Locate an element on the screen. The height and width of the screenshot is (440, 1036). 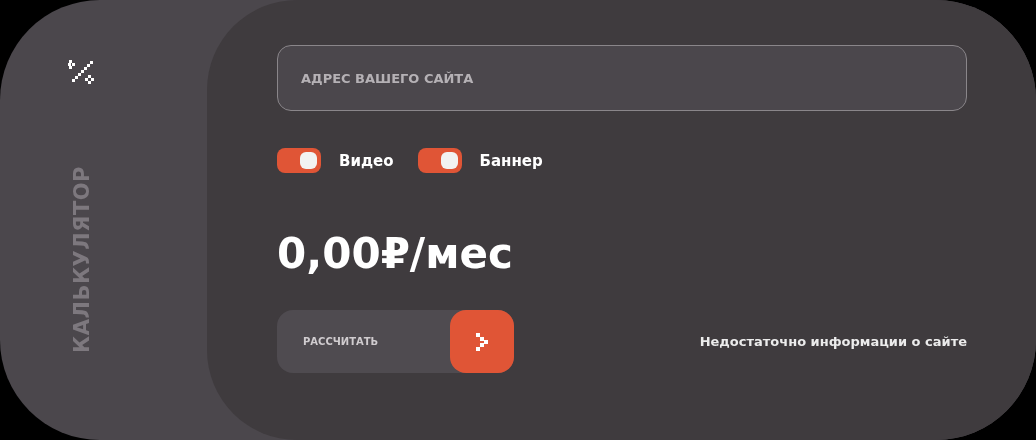
price-text: 0,00₽/мес is located at coordinates (395, 253).